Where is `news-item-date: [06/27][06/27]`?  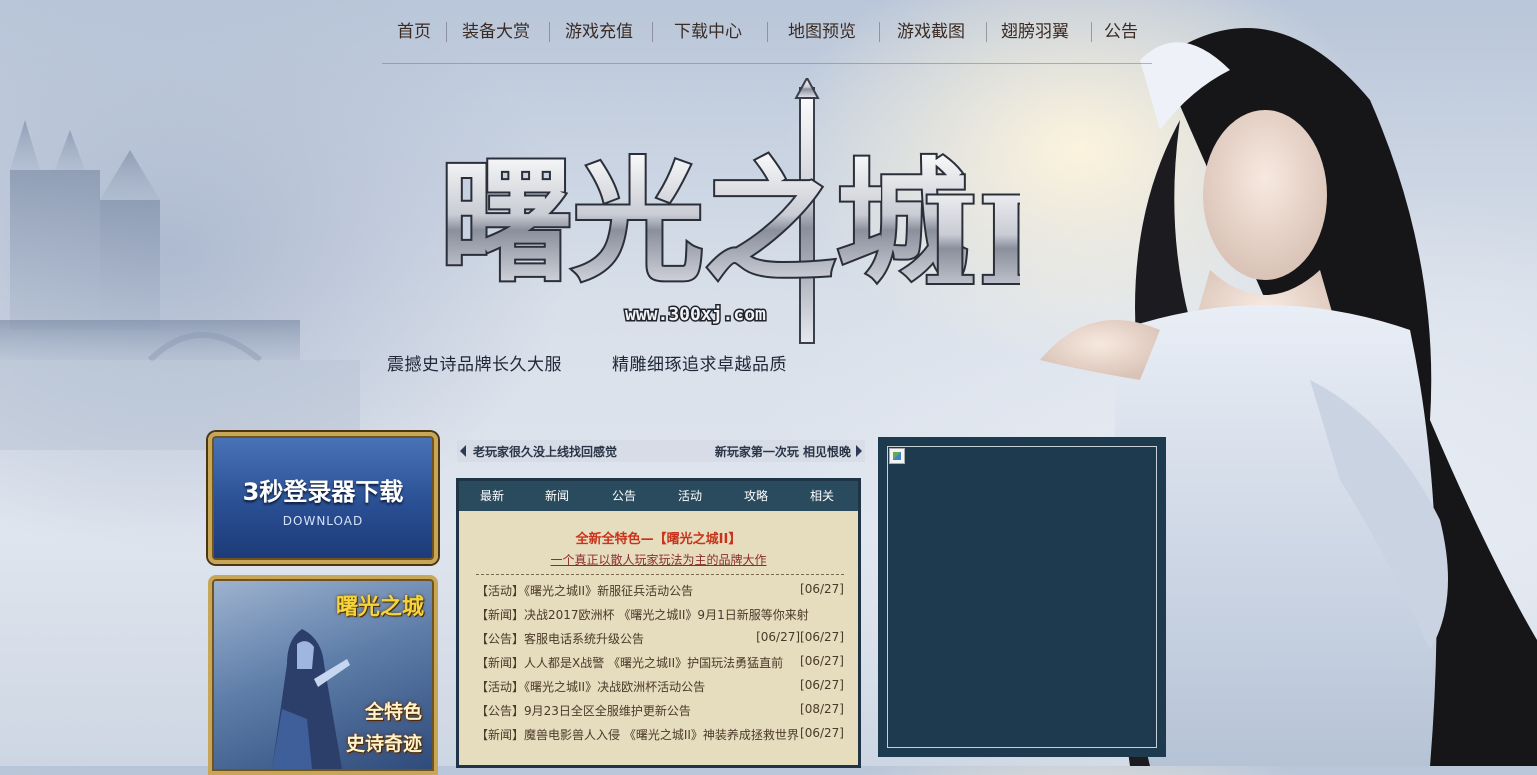 news-item-date: [06/27][06/27] is located at coordinates (800, 637).